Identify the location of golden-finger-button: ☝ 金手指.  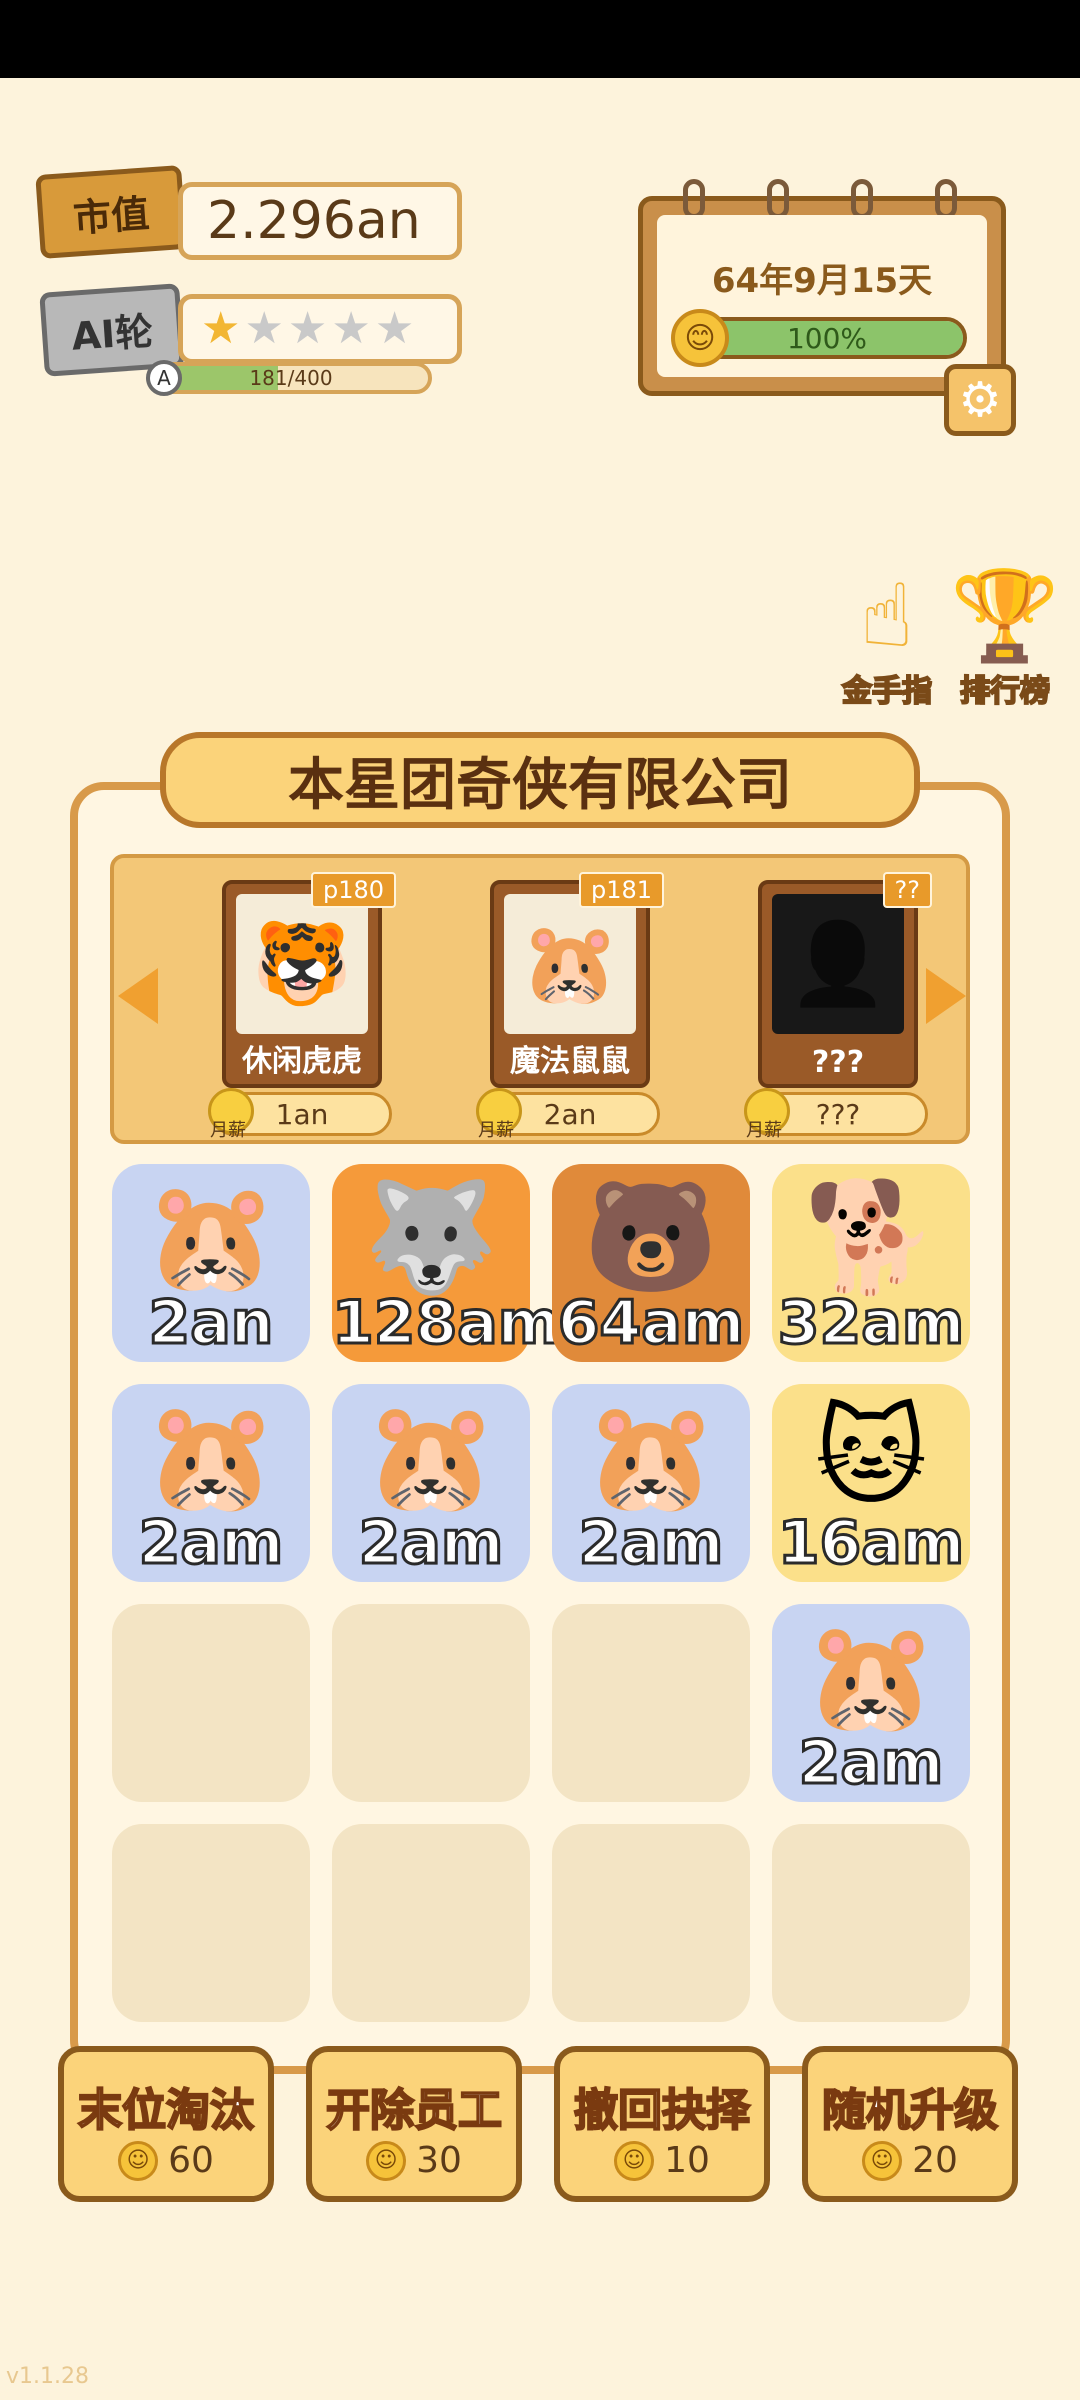
(887, 637).